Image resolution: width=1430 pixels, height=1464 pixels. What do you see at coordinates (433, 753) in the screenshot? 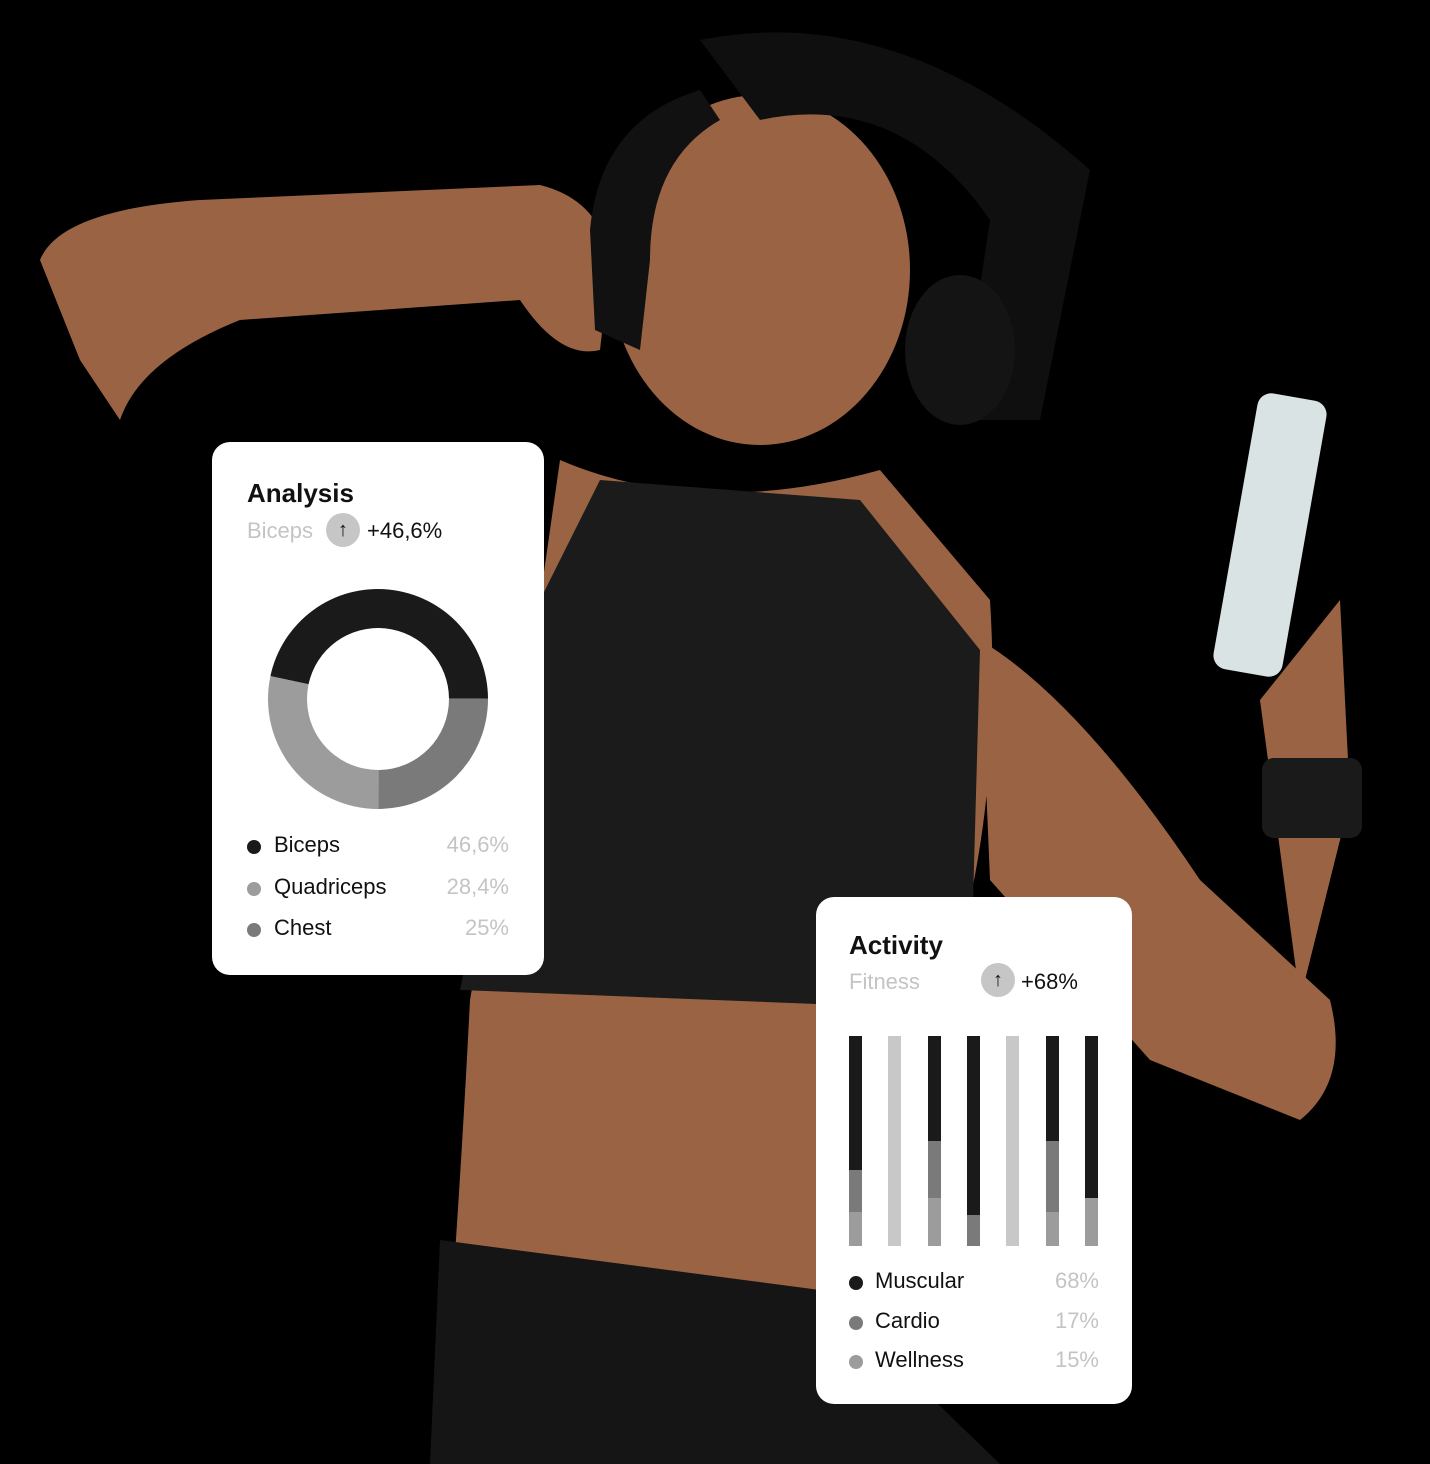
I see `donut-slice-chest` at bounding box center [433, 753].